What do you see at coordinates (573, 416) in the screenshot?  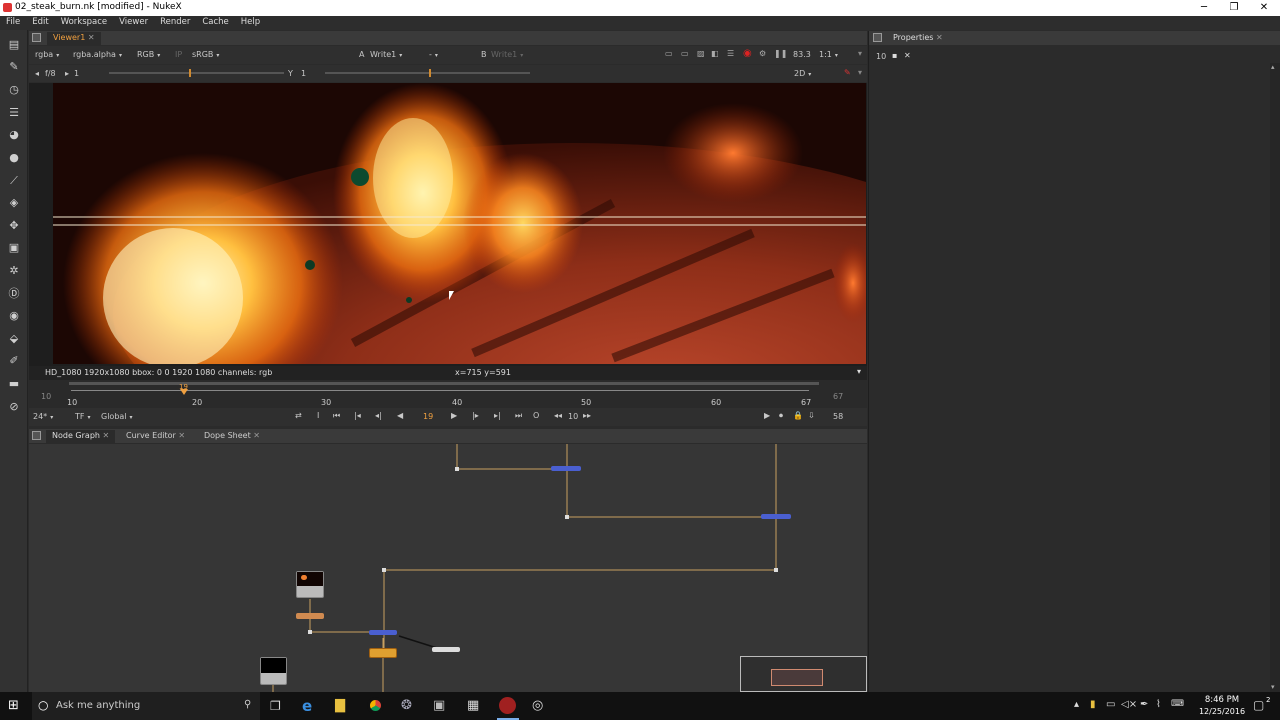 I see `frame-increment-field: 10` at bounding box center [573, 416].